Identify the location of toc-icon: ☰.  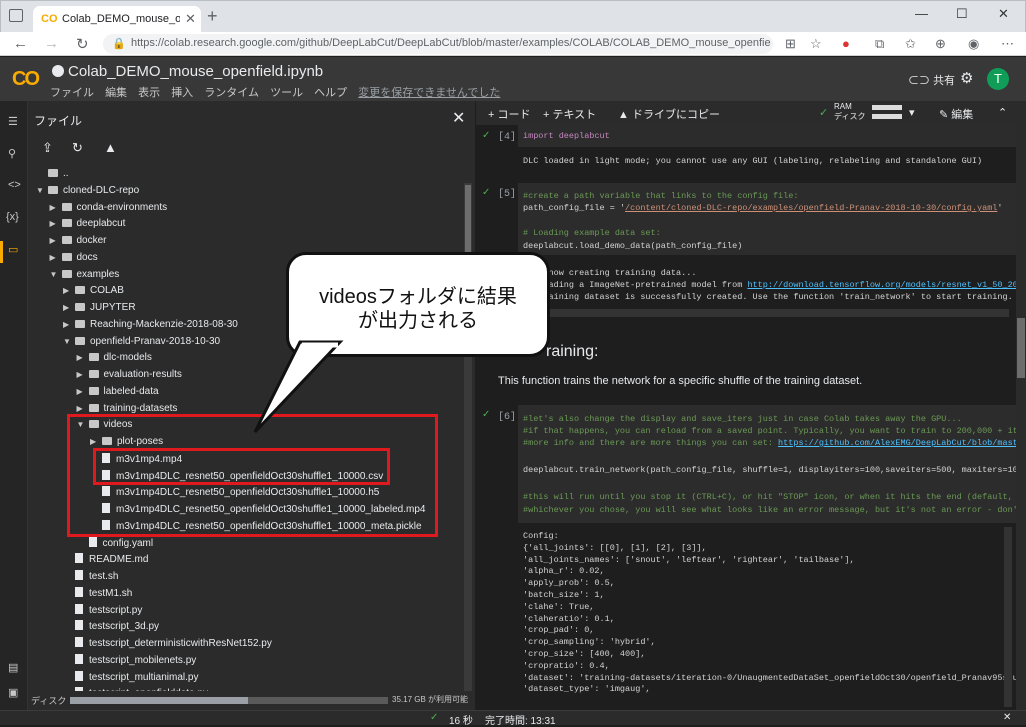
(13, 121).